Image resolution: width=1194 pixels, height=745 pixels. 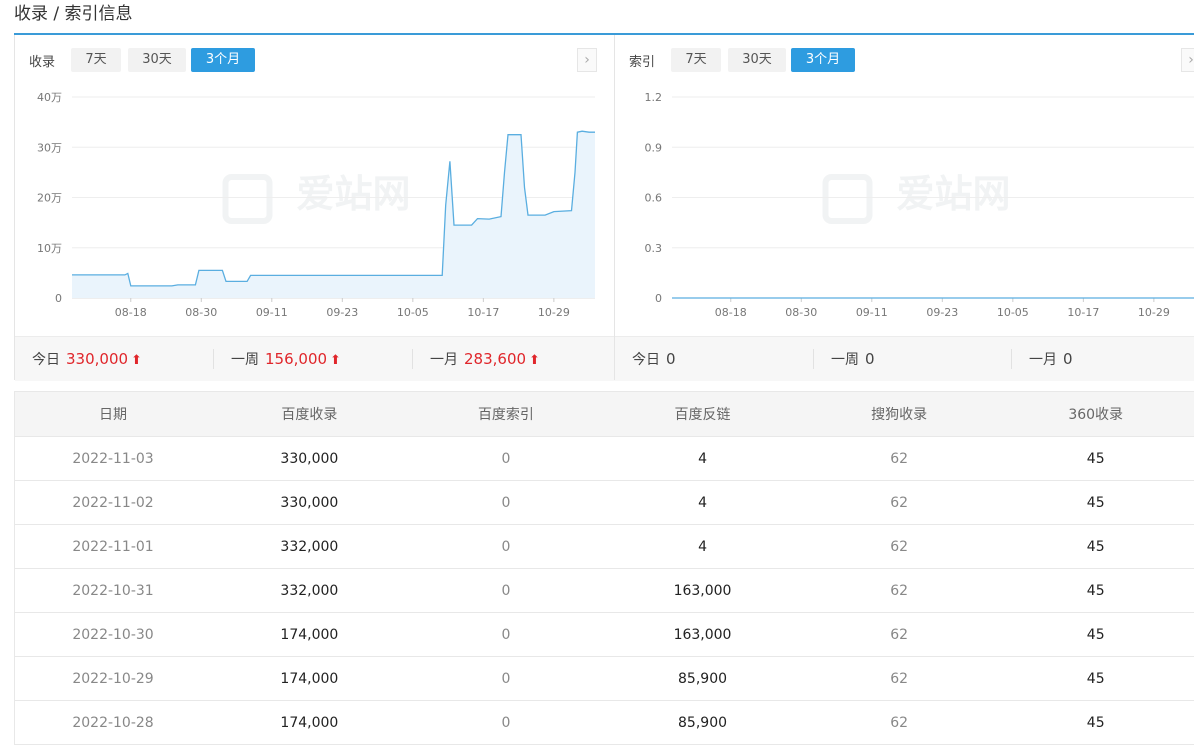 What do you see at coordinates (296, 359) in the screenshot?
I see `stat-week-value: 156,000` at bounding box center [296, 359].